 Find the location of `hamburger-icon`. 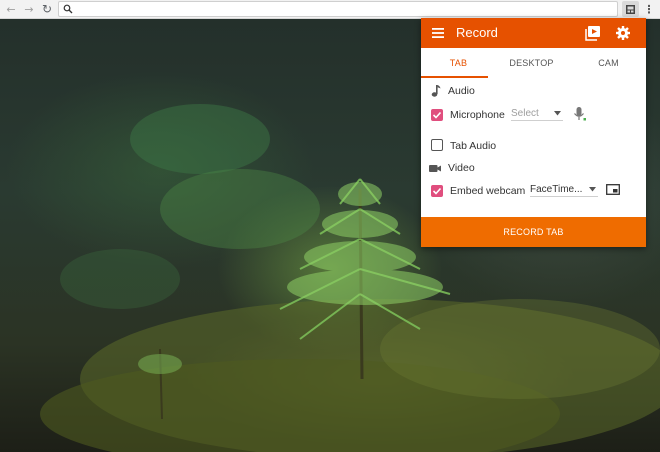

hamburger-icon is located at coordinates (438, 33).